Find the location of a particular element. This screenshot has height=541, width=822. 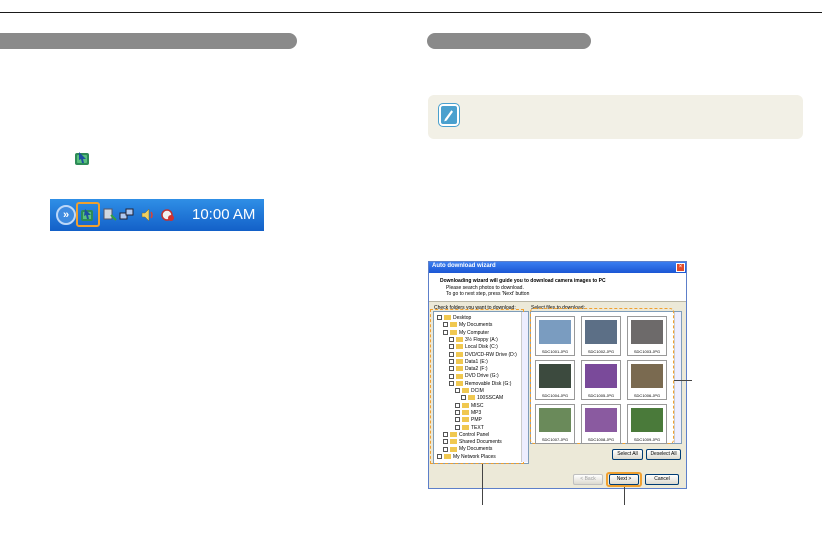

chevron-right-icon: » is located at coordinates (66, 215).